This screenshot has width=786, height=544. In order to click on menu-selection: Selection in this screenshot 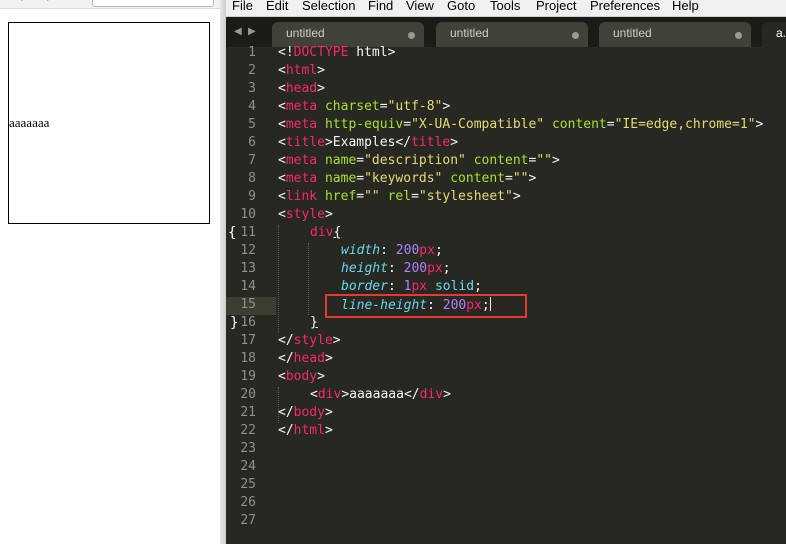, I will do `click(328, 7)`.